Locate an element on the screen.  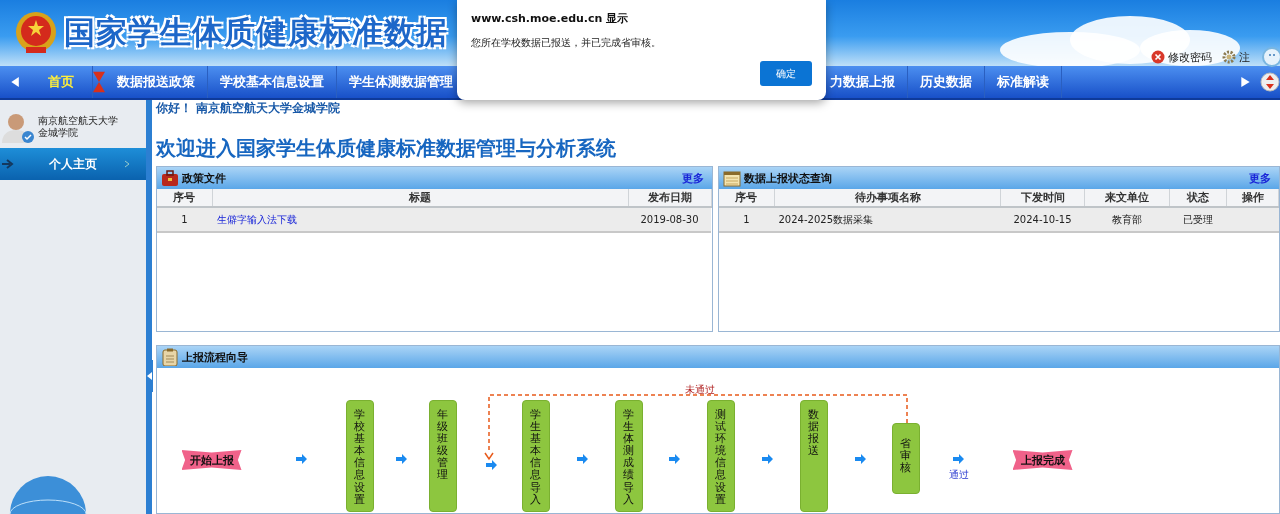
column-header: 操作 is located at coordinates (1252, 198).